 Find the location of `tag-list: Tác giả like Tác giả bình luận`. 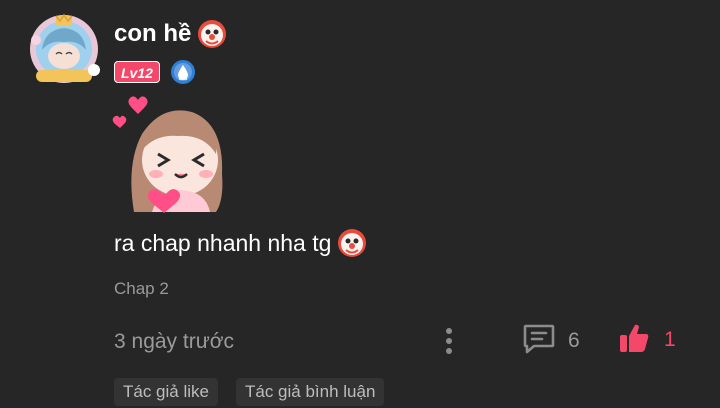

tag-list: Tác giả like Tác giả bình luận is located at coordinates (258, 392).